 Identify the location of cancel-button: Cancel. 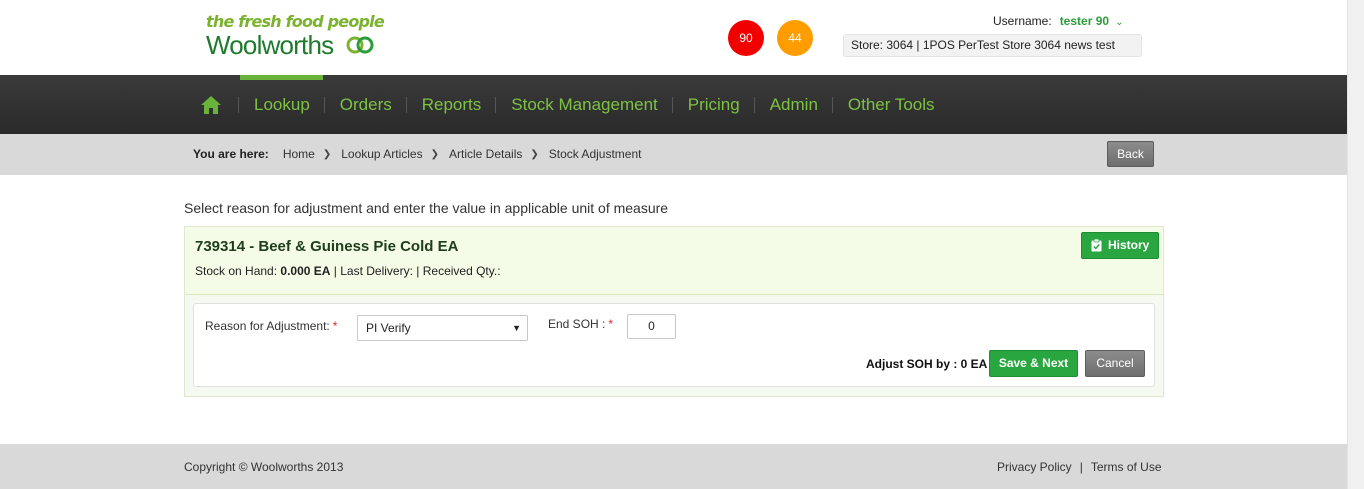
(1115, 363).